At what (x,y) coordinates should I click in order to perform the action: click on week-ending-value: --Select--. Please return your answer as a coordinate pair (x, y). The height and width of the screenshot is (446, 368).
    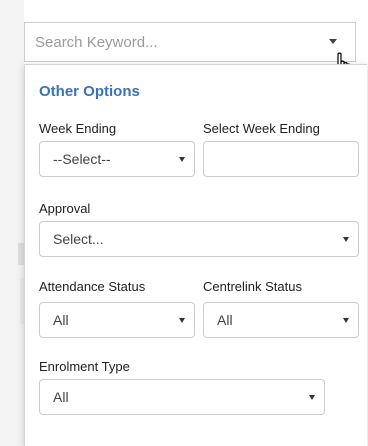
    Looking at the image, I should click on (82, 159).